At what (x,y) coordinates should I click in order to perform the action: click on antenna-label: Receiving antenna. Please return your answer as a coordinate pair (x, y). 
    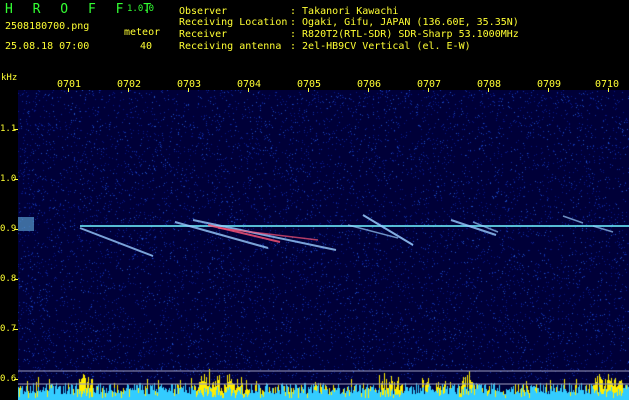
    Looking at the image, I should click on (230, 46).